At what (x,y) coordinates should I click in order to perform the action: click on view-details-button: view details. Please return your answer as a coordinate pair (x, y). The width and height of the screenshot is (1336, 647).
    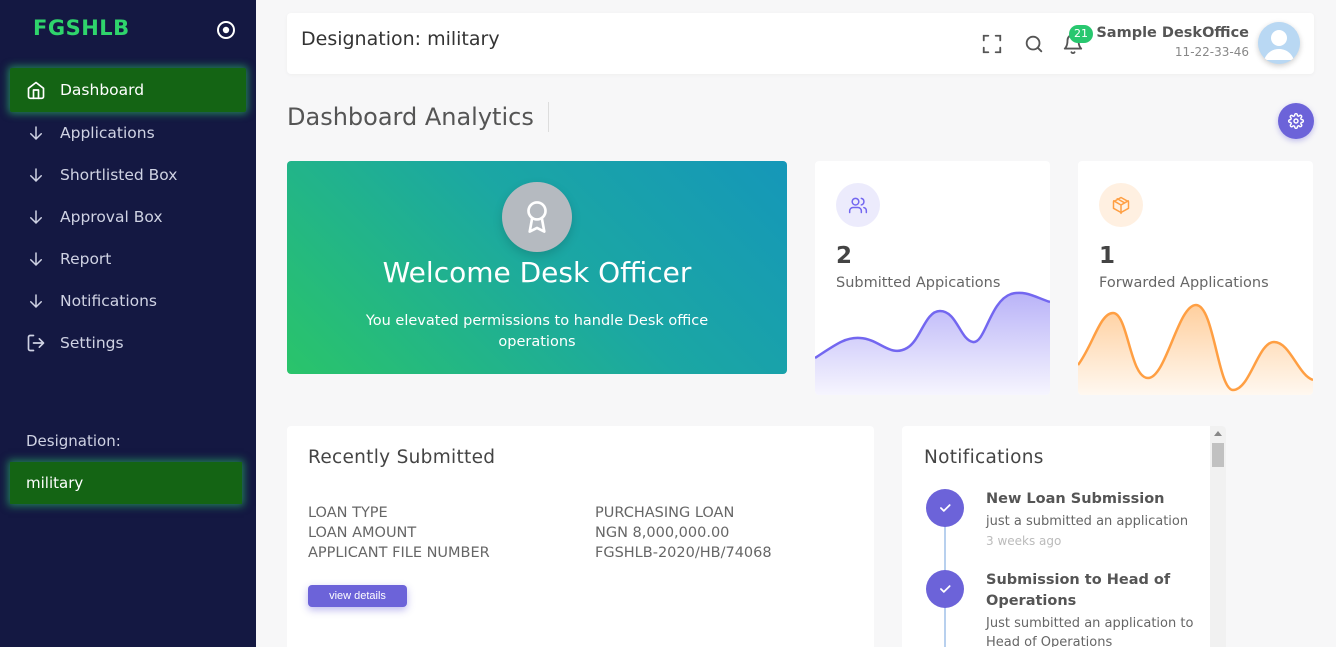
    Looking at the image, I should click on (357, 596).